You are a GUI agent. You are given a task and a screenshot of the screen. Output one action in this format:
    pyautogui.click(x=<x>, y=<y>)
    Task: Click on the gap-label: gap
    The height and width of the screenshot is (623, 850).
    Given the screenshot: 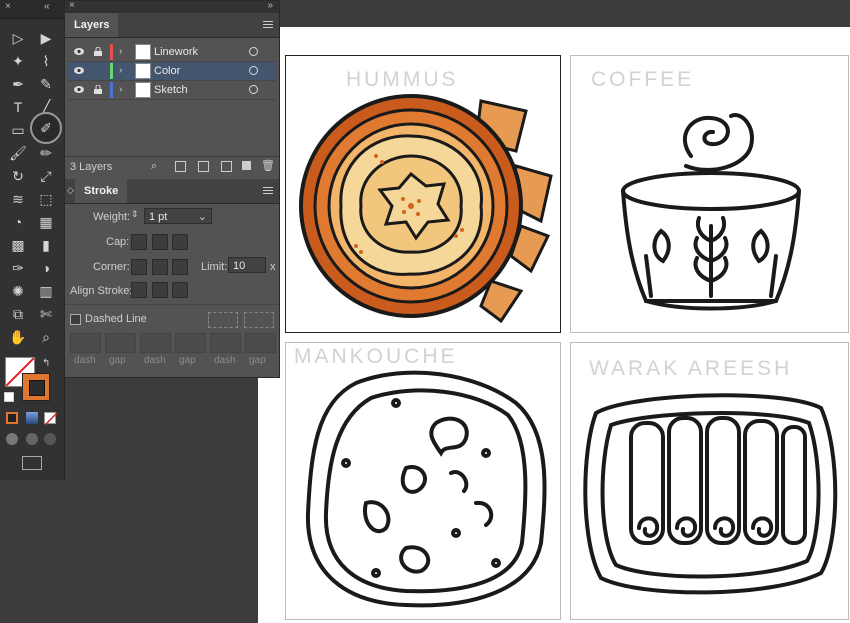 What is the action you would take?
    pyautogui.click(x=187, y=360)
    